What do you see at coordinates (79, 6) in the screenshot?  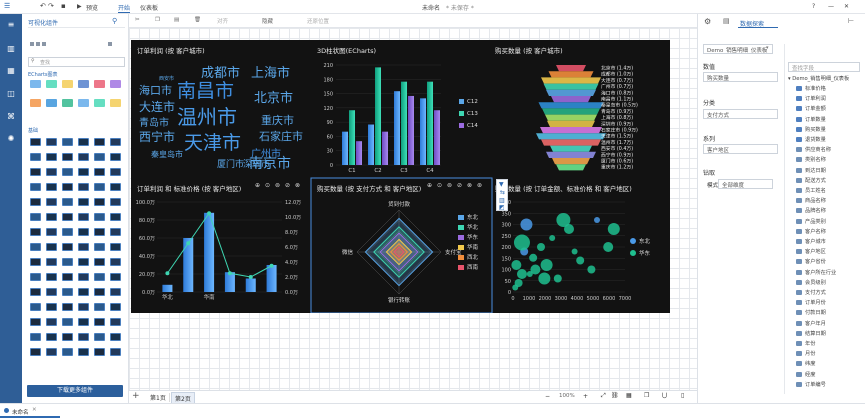 I see `preview-icon: ▶` at bounding box center [79, 6].